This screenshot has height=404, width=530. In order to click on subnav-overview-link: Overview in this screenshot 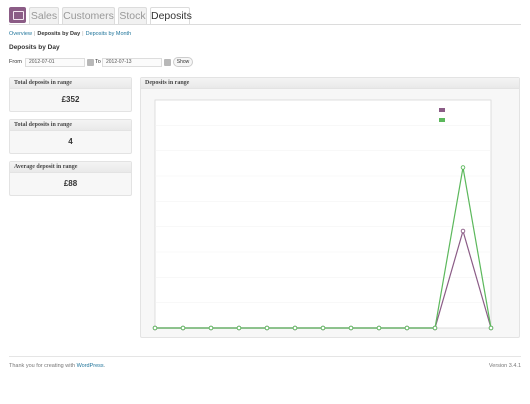, I will do `click(20, 34)`.